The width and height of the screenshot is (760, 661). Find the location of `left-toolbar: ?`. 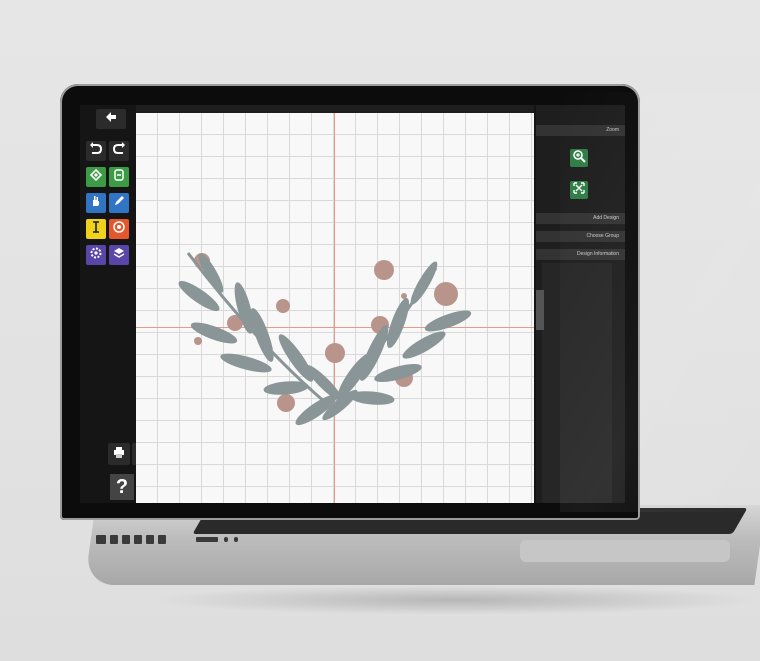

left-toolbar: ? is located at coordinates (117, 304).